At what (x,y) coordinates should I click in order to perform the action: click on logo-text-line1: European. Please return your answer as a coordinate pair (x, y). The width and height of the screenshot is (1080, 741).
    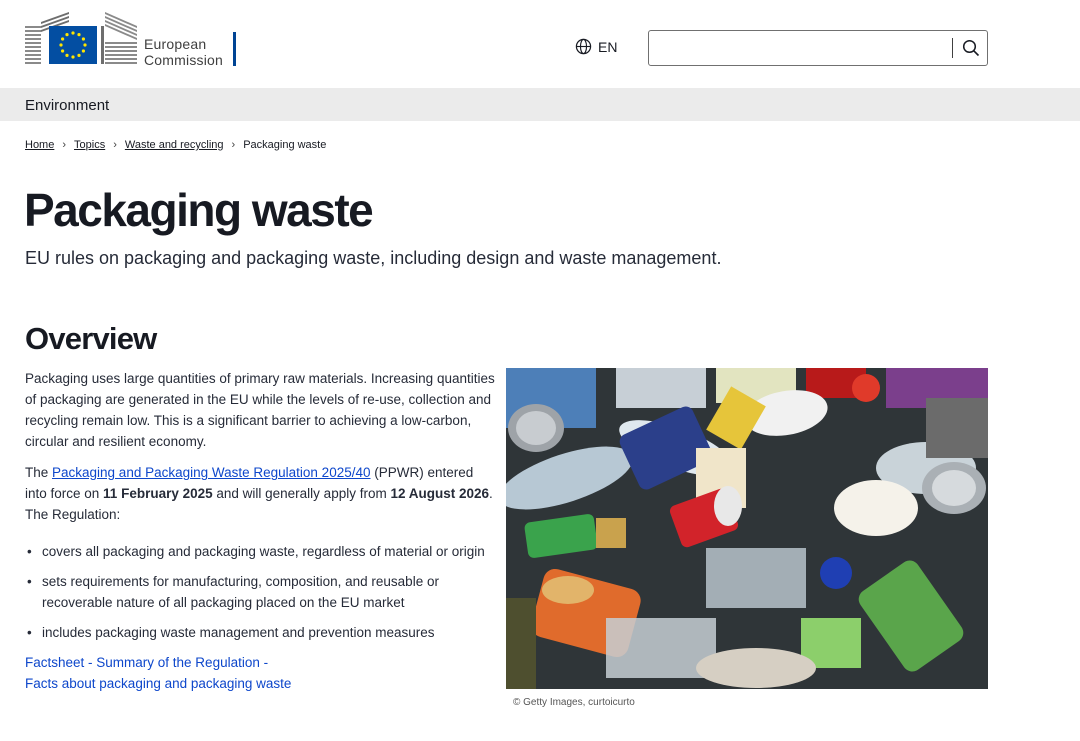
    Looking at the image, I should click on (175, 44).